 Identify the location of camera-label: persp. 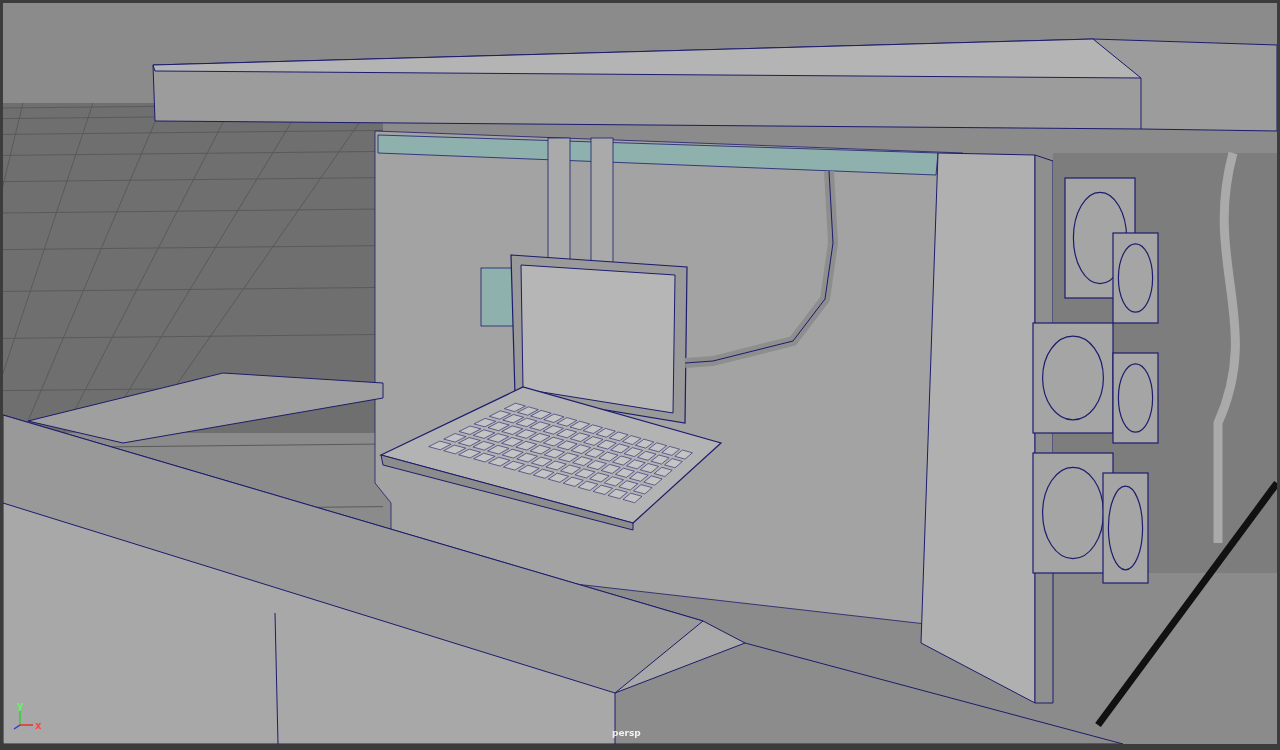
(626, 733).